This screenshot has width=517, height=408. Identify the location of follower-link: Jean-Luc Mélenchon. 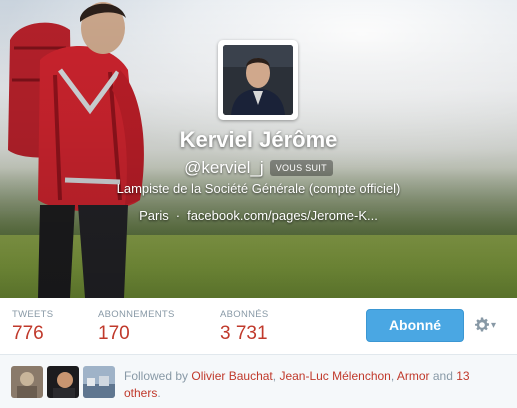
(334, 376).